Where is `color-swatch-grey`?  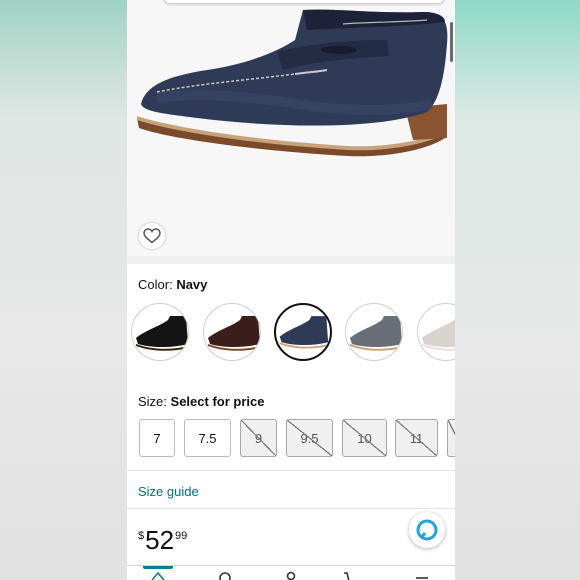
color-swatch-grey is located at coordinates (374, 332).